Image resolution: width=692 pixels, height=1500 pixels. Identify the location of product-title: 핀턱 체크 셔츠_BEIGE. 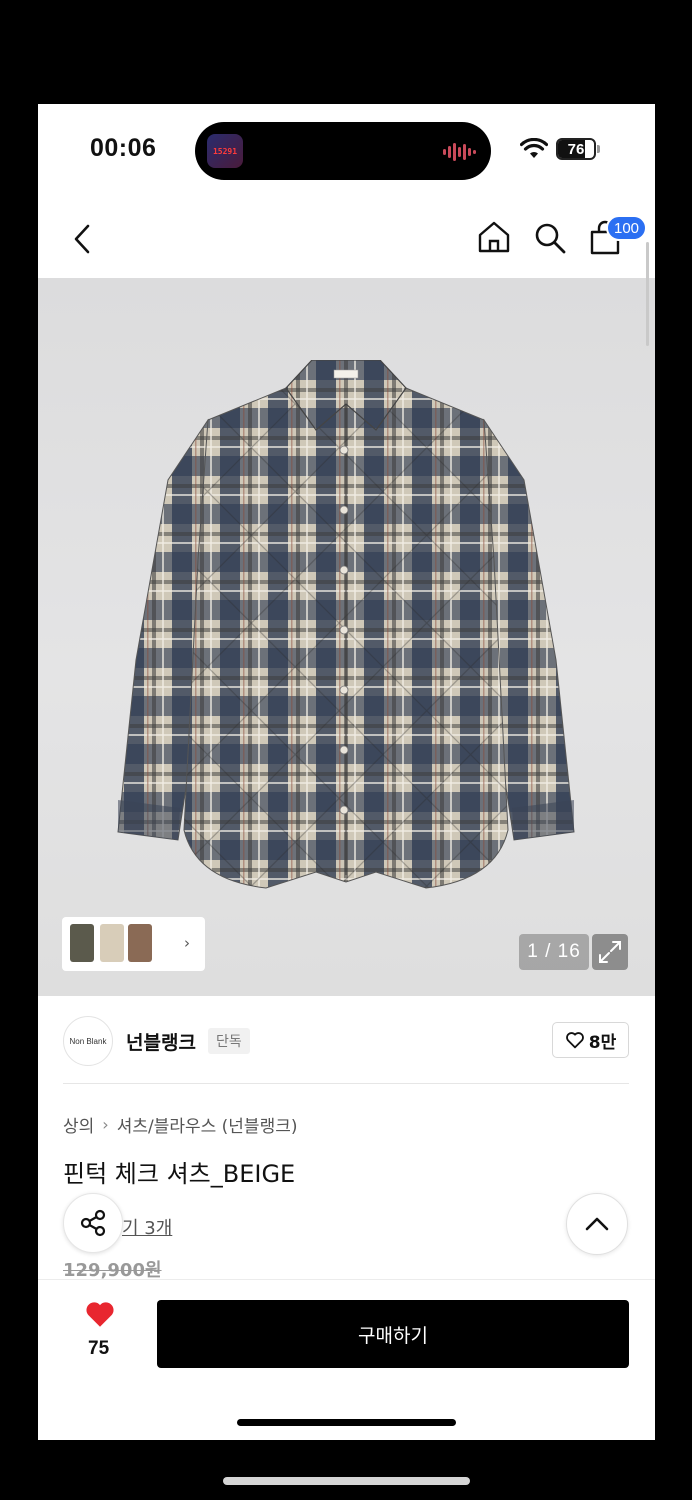
(179, 1174).